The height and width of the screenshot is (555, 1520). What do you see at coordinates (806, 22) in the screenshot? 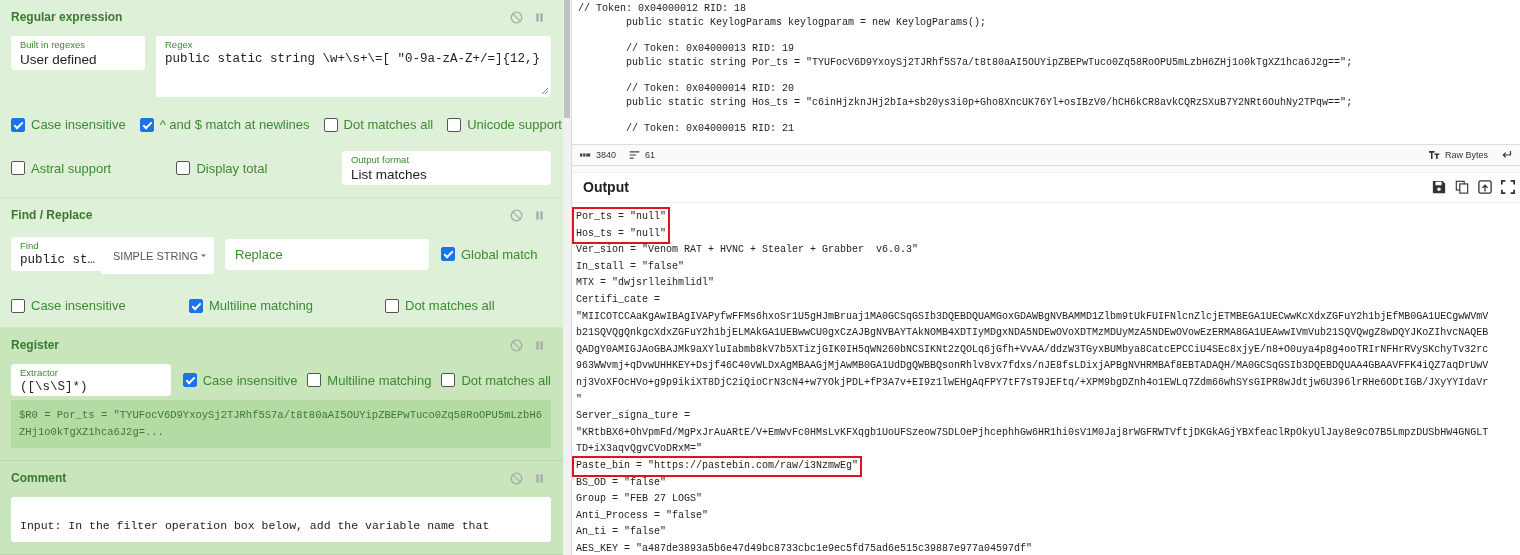
I see `code-line: public static KeylogParams keylogparam = new KeylogParams();` at bounding box center [806, 22].